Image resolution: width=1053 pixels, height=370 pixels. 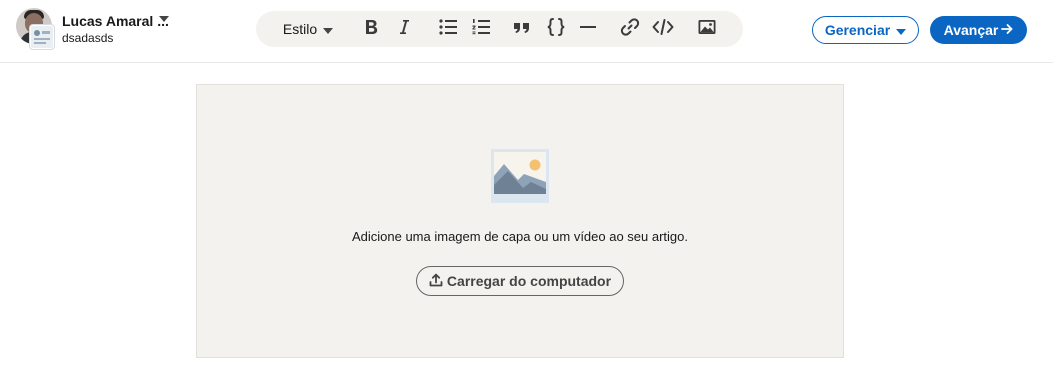 What do you see at coordinates (499, 29) in the screenshot?
I see `formatting-toolbar: Estilo` at bounding box center [499, 29].